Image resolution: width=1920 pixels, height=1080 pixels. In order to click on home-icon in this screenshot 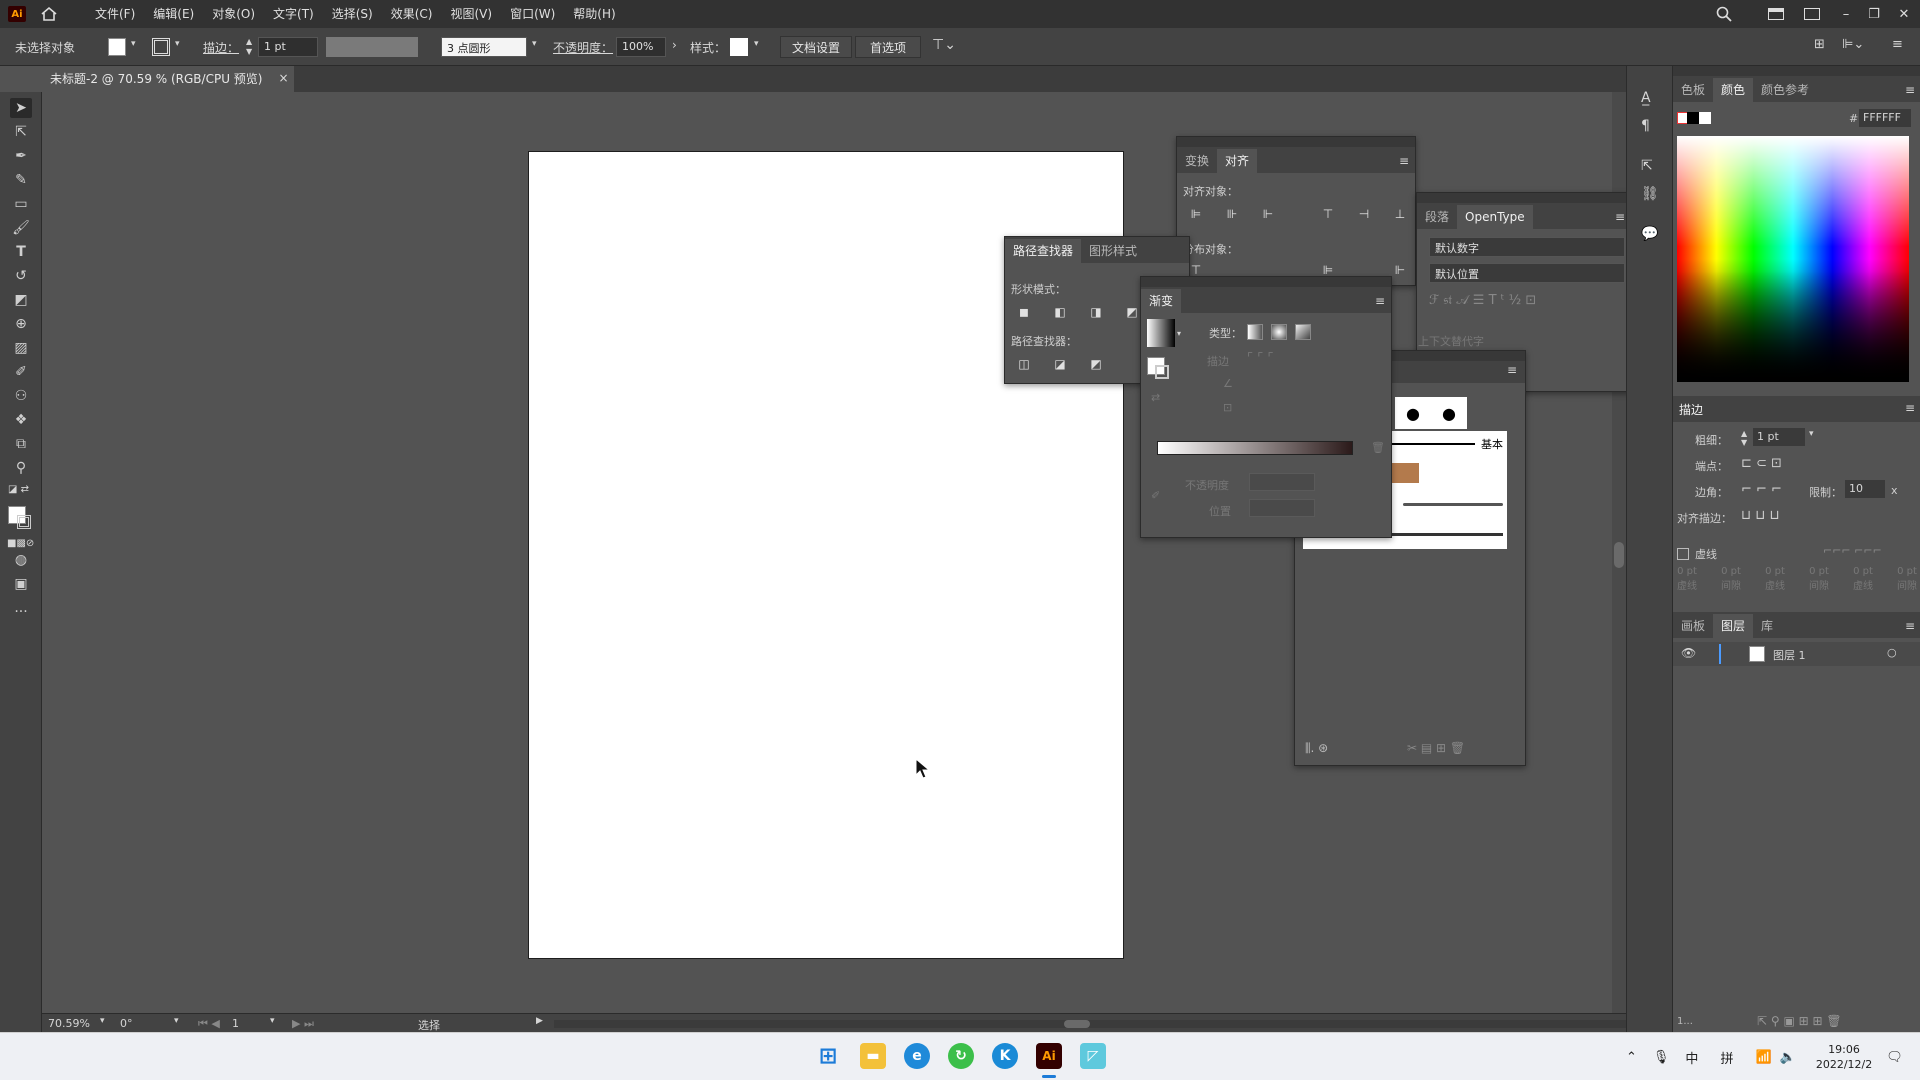, I will do `click(49, 14)`.